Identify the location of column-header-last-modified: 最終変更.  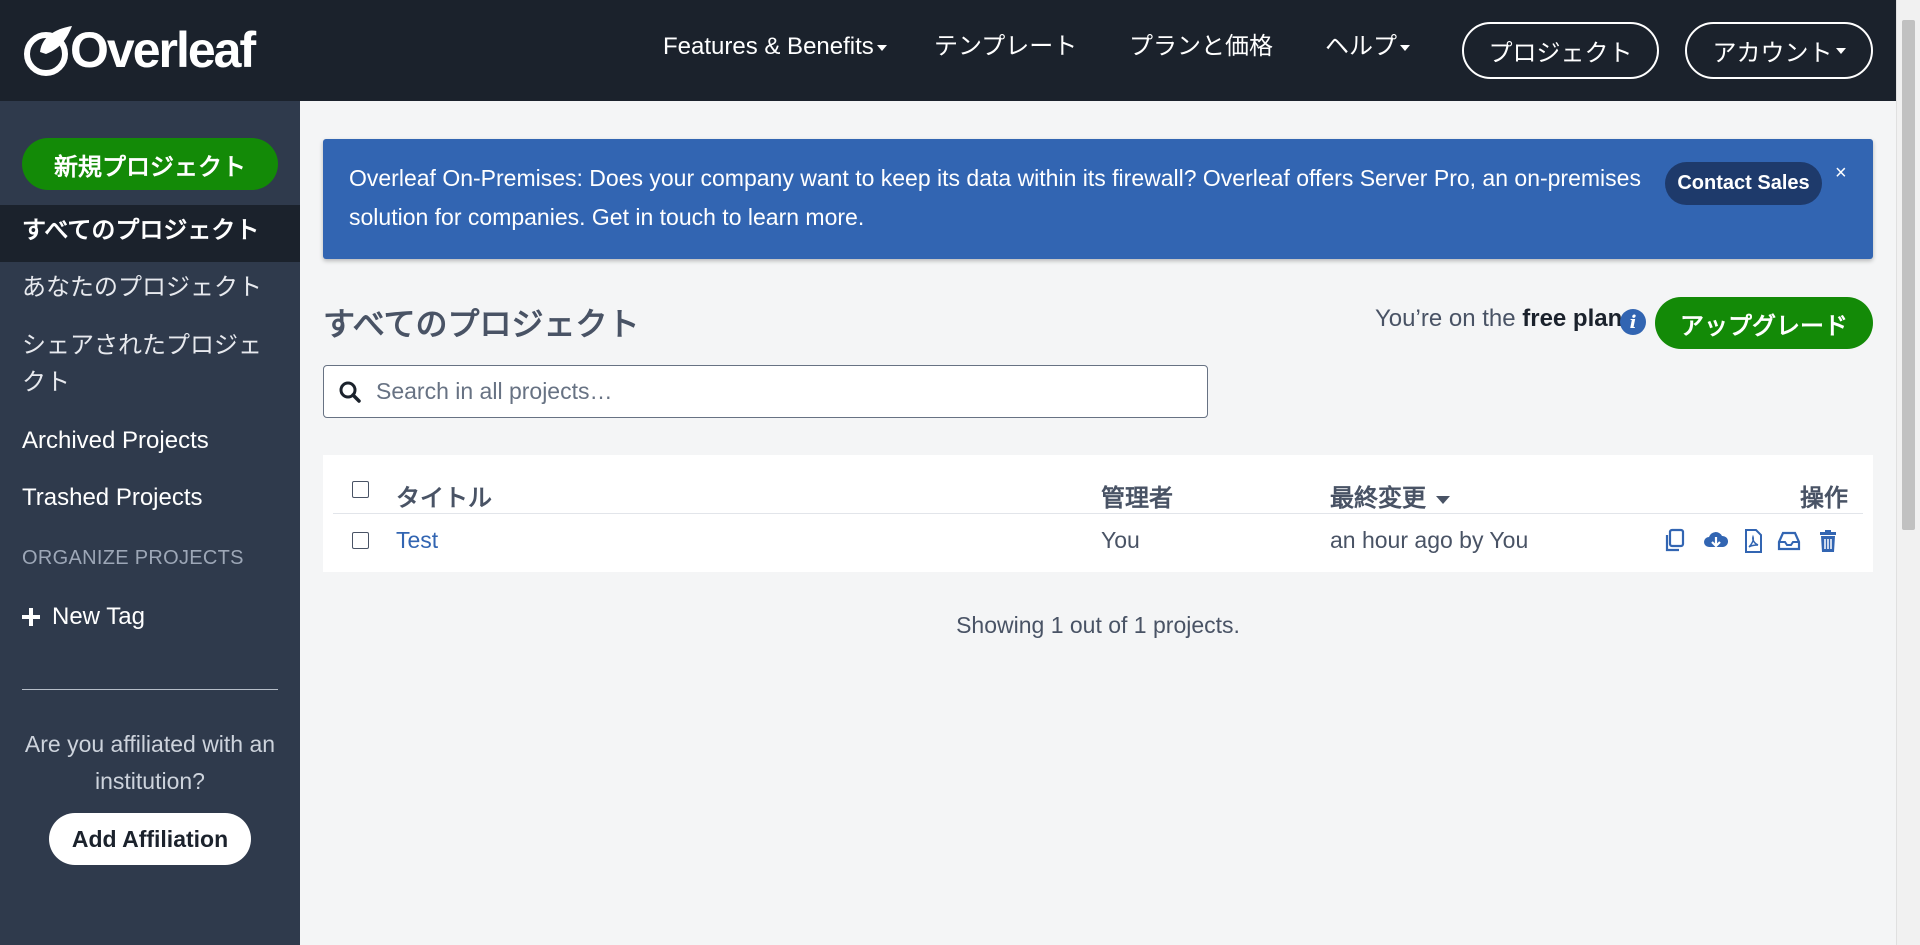
(1390, 495).